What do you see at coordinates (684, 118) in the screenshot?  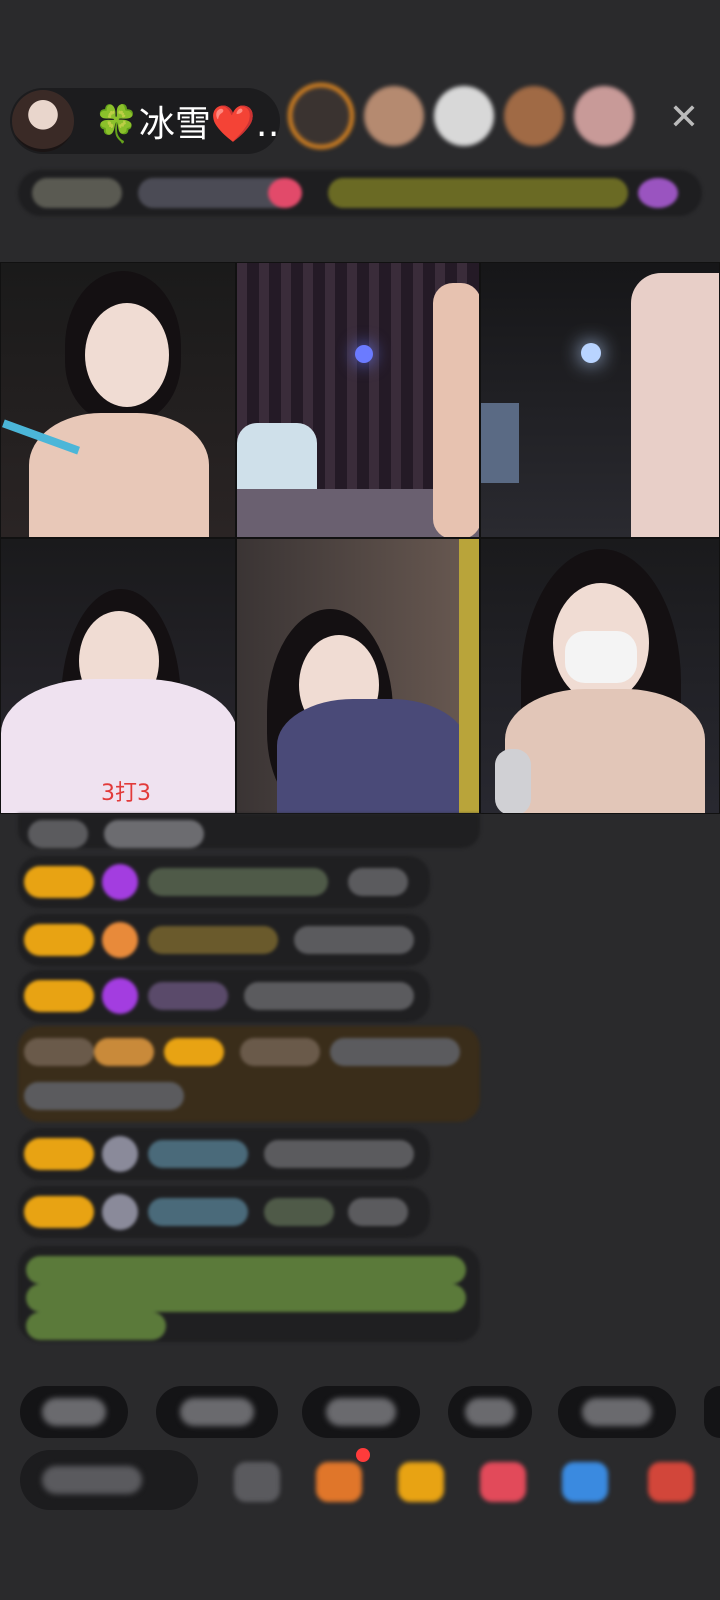 I see `close-icon: ✕` at bounding box center [684, 118].